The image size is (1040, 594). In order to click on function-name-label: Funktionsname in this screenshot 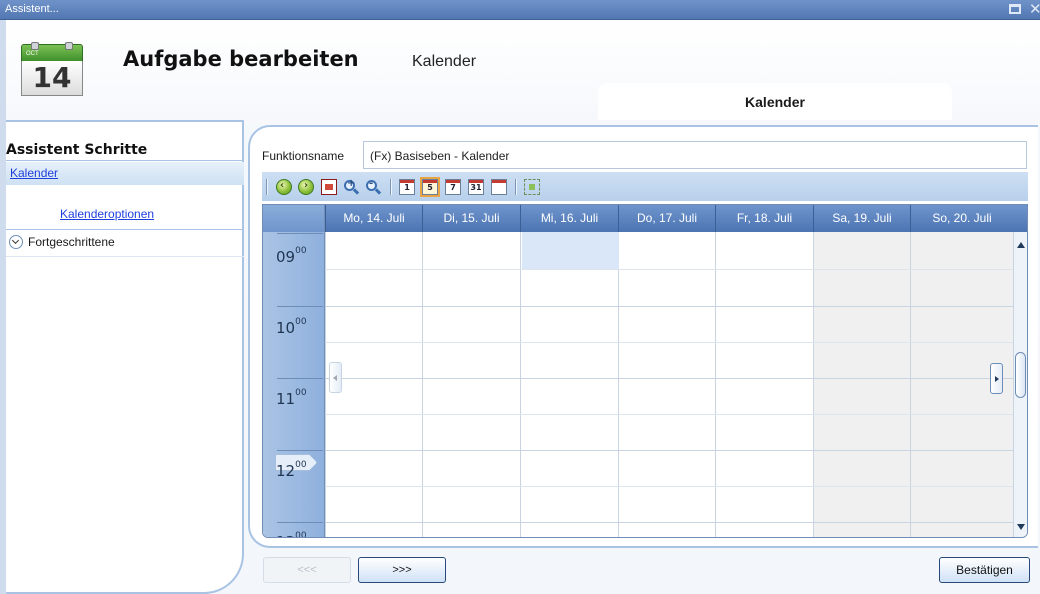, I will do `click(303, 156)`.